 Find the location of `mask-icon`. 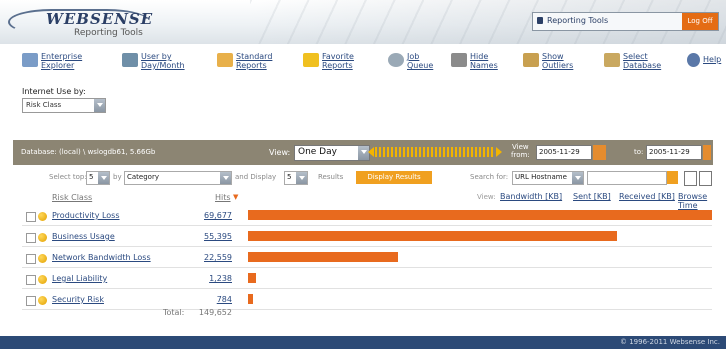

mask-icon is located at coordinates (459, 60).